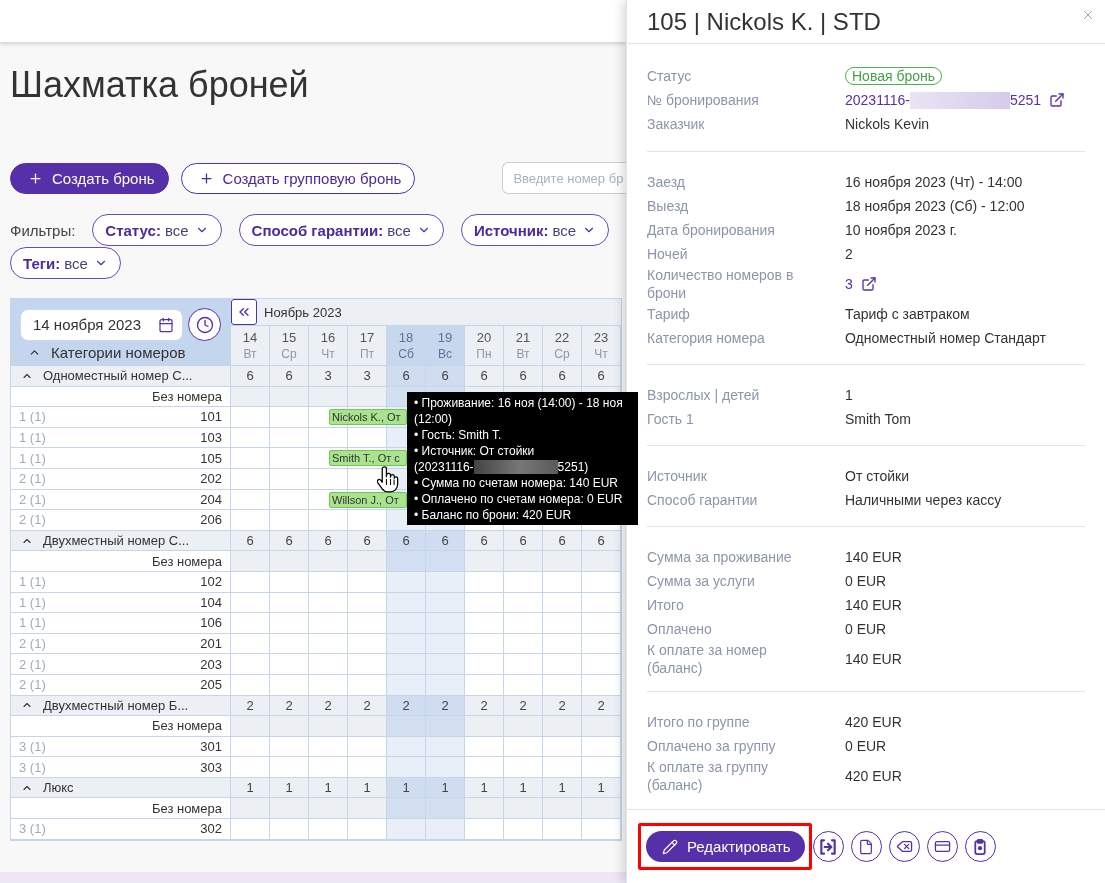 This screenshot has height=883, width=1105. I want to click on field-label: Способ гарантии, so click(703, 500).